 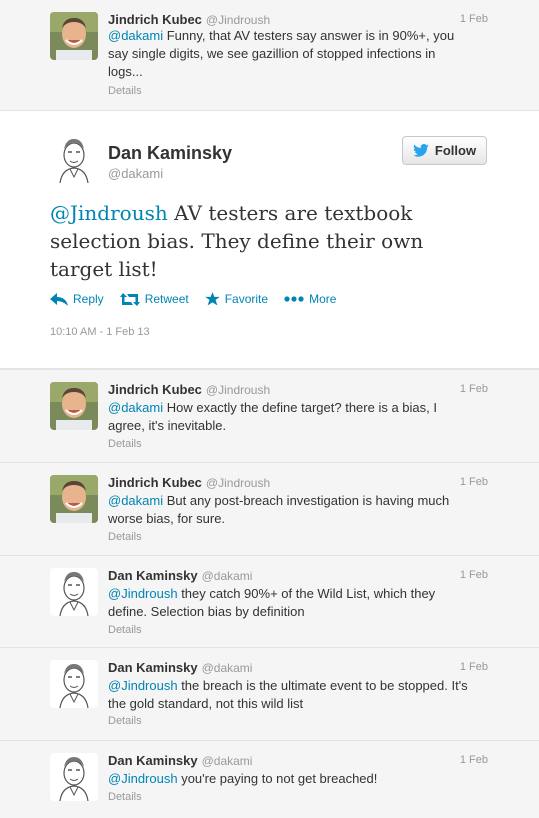 I want to click on more-dots-icon, so click(x=294, y=299).